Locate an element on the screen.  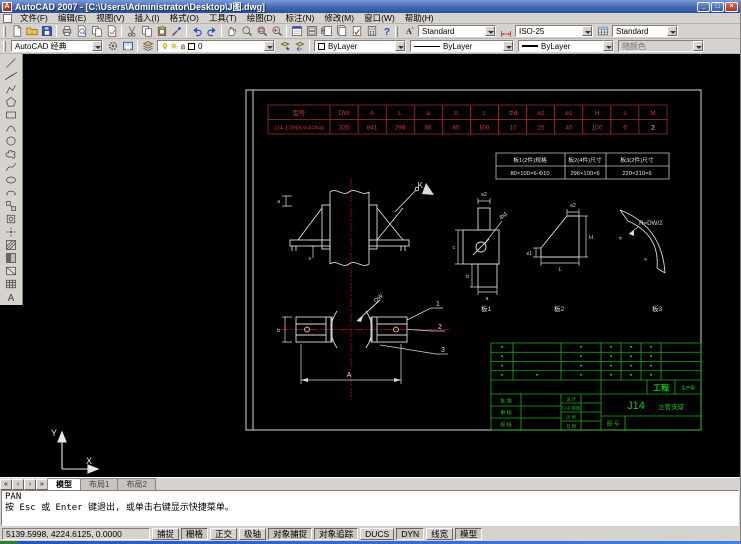
toggle-ducs: DUCS is located at coordinates (377, 533).